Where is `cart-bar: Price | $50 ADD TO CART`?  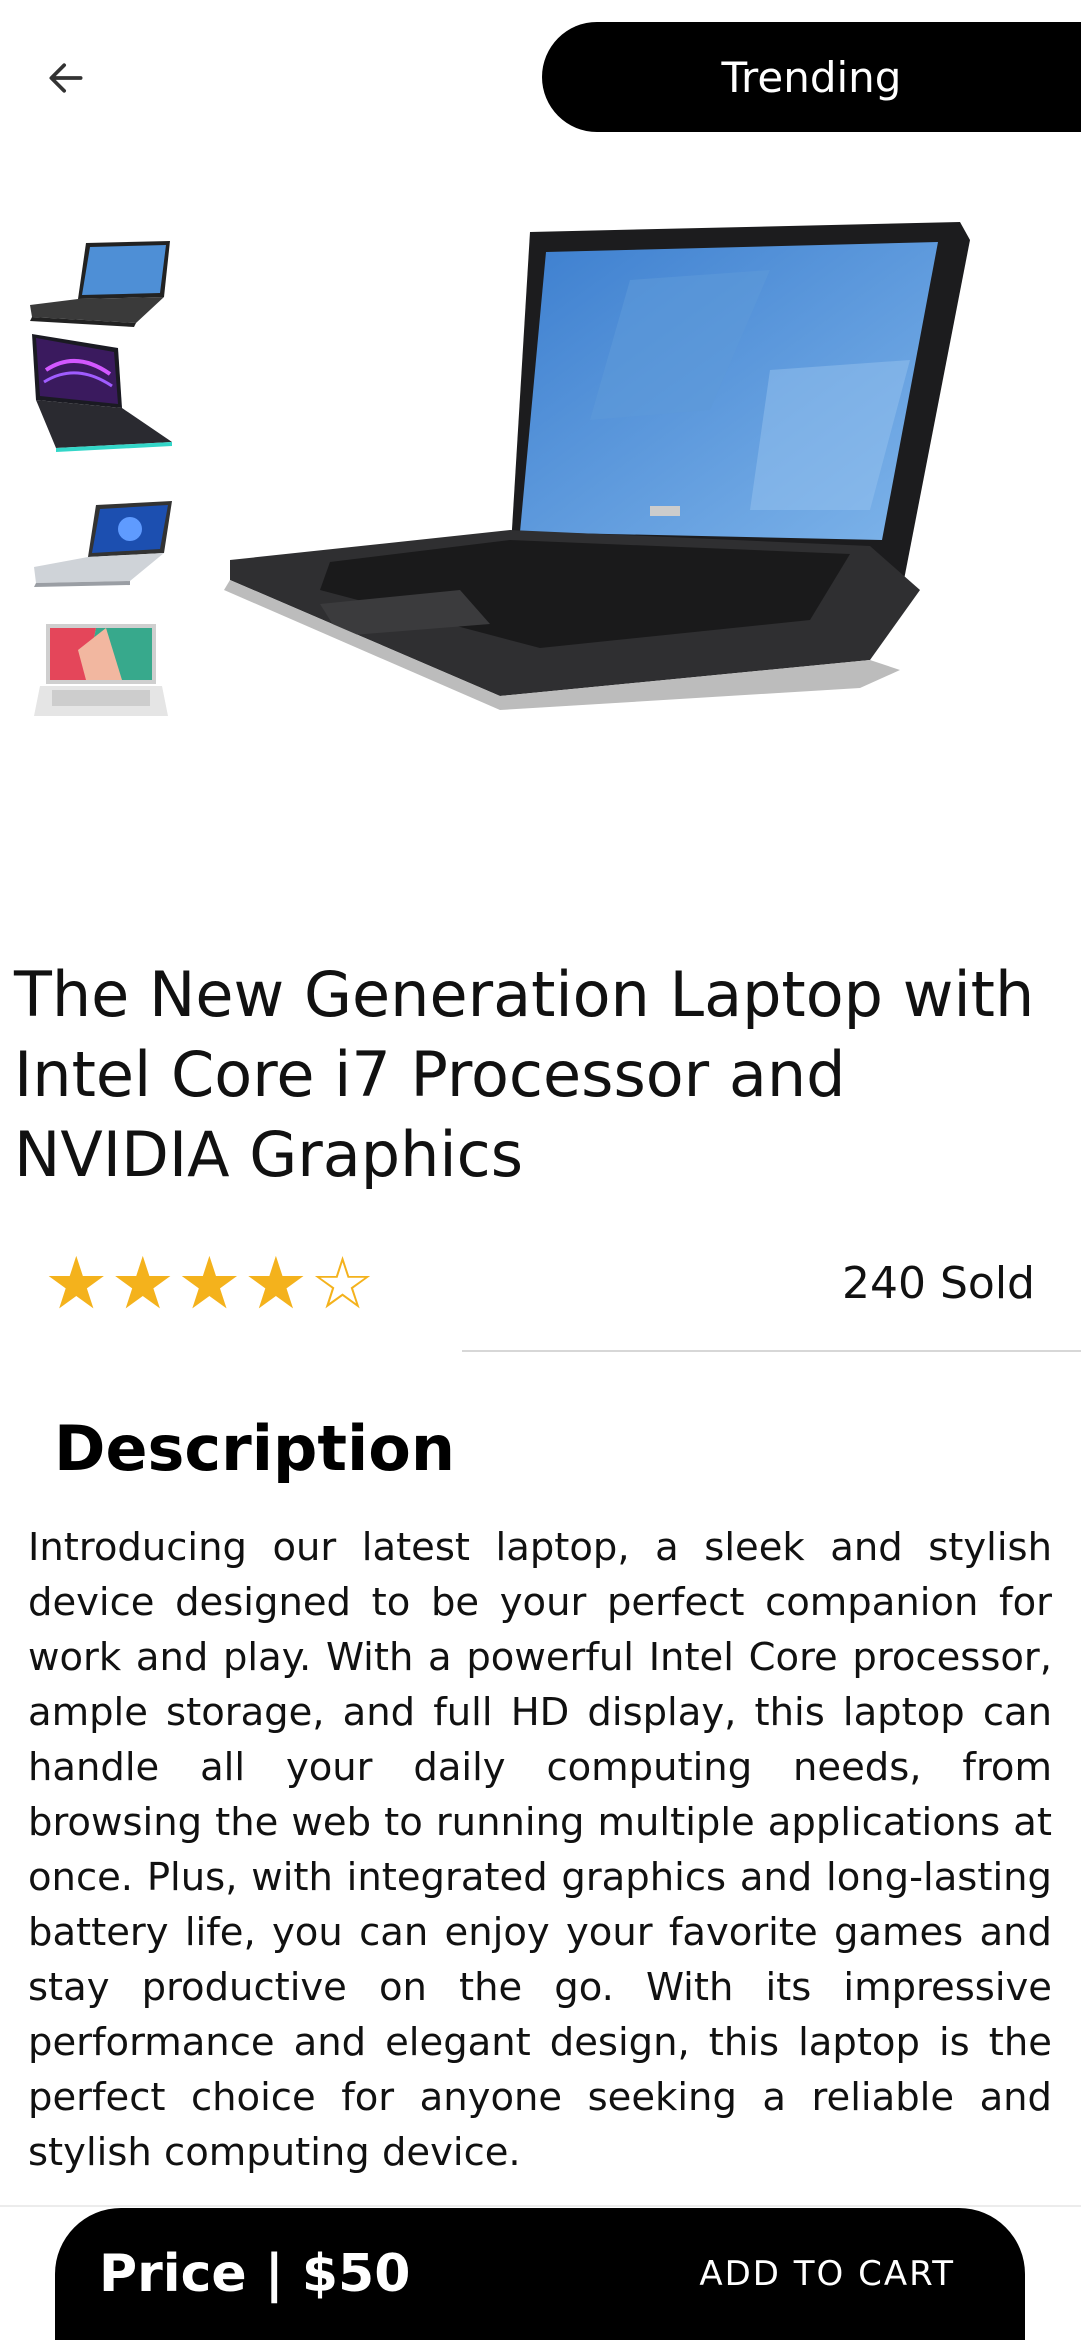 cart-bar: Price | $50 ADD TO CART is located at coordinates (540, 2274).